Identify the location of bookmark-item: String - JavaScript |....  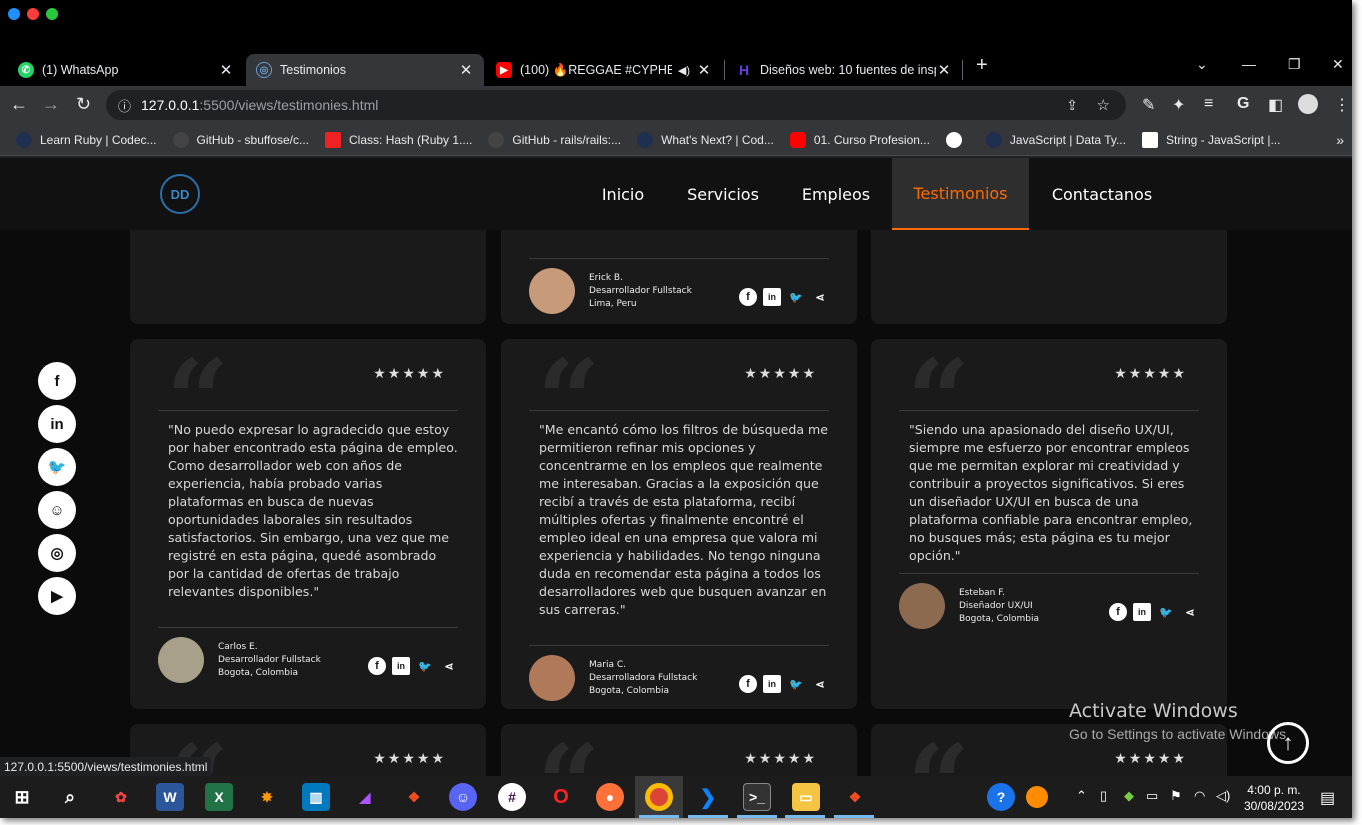
(1210, 139).